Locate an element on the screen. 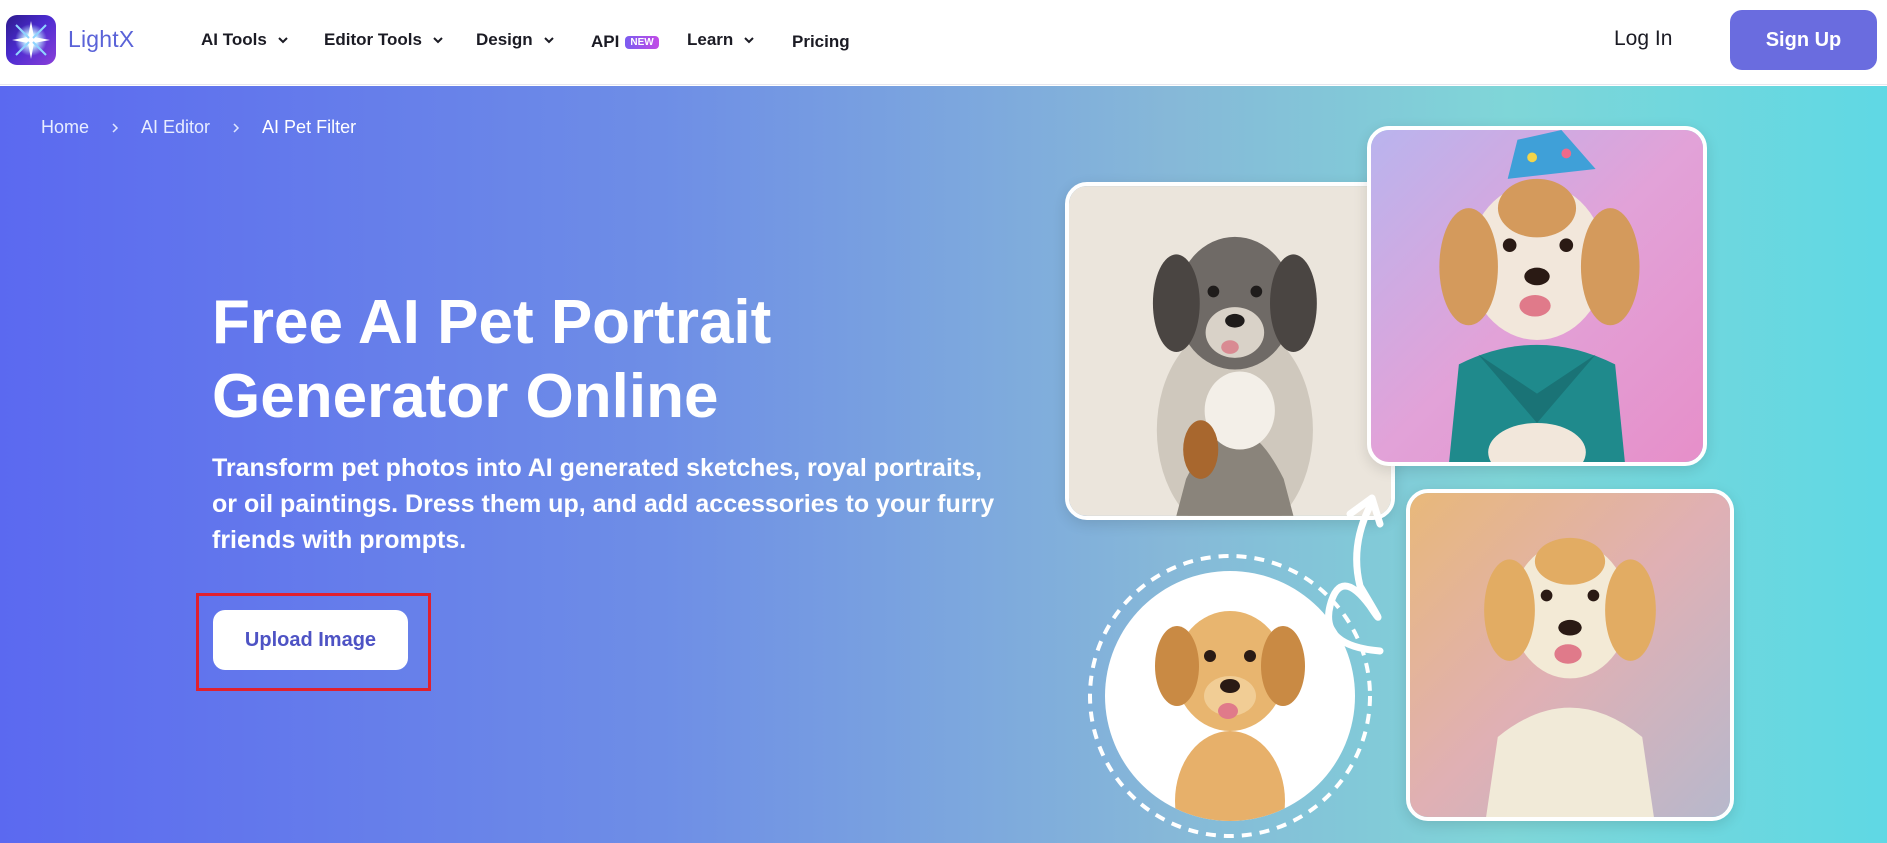 This screenshot has width=1887, height=843. nav-editor-tools-label: Editor Tools is located at coordinates (373, 39).